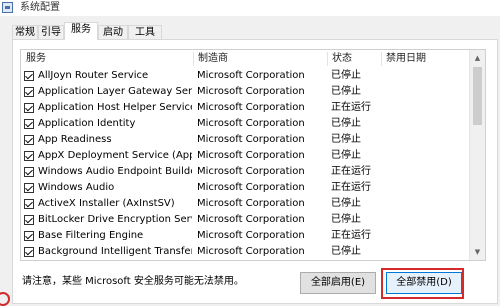 Image resolution: width=500 pixels, height=306 pixels. Describe the element at coordinates (7, 7) in the screenshot. I see `system-config-icon` at that location.